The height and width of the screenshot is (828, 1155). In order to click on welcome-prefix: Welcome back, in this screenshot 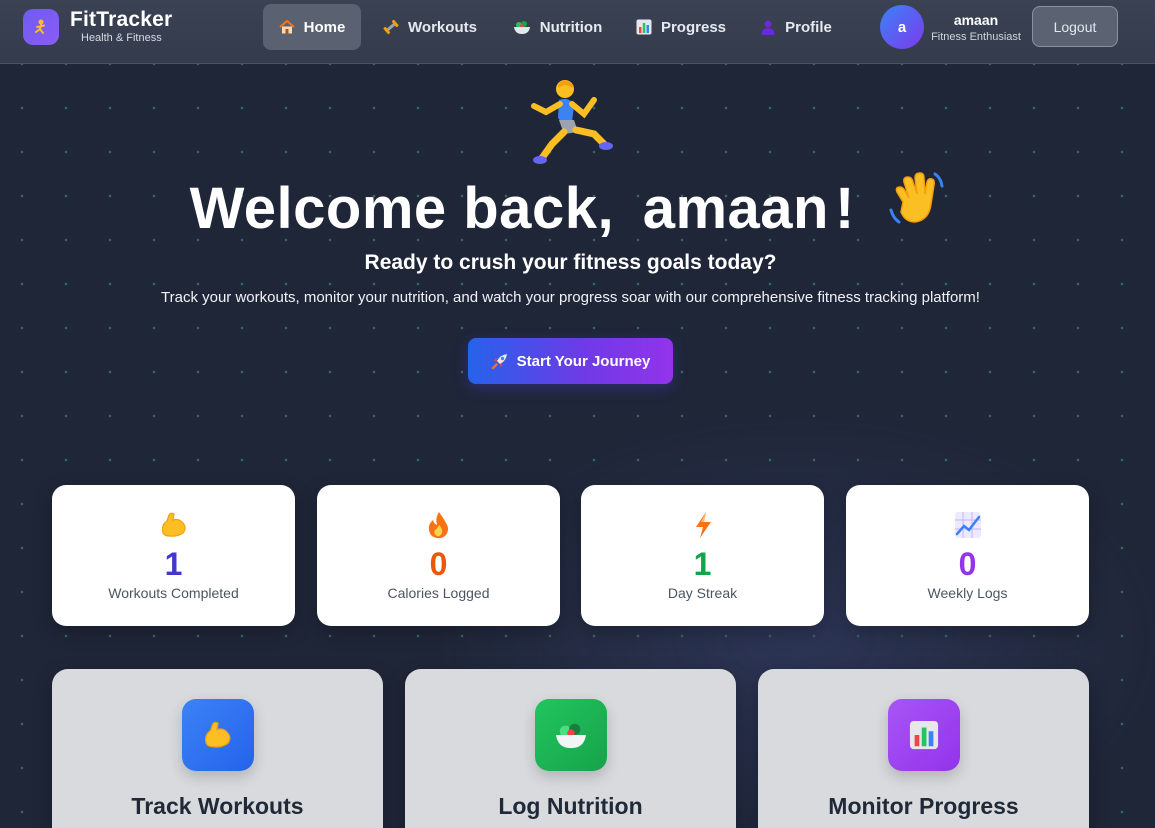, I will do `click(402, 208)`.